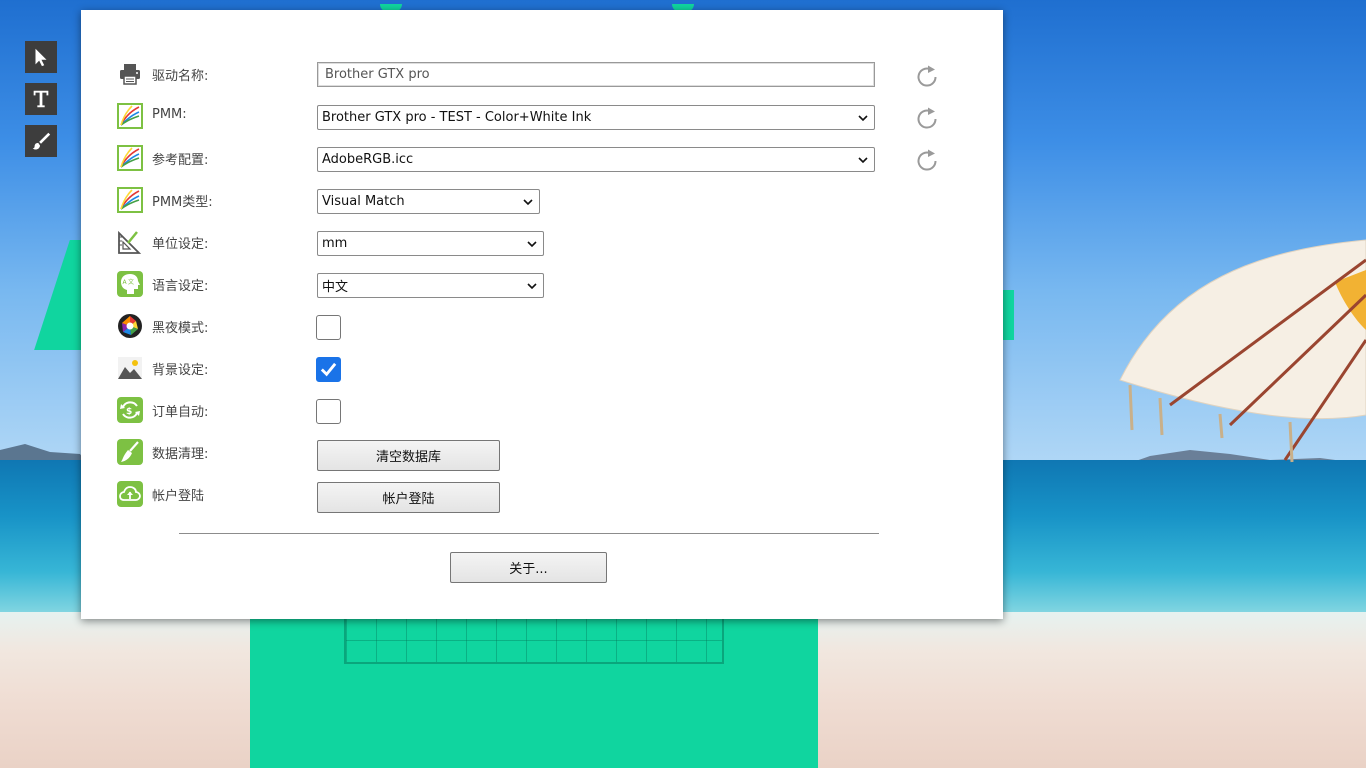  I want to click on cursor-arrow-icon, so click(41, 57).